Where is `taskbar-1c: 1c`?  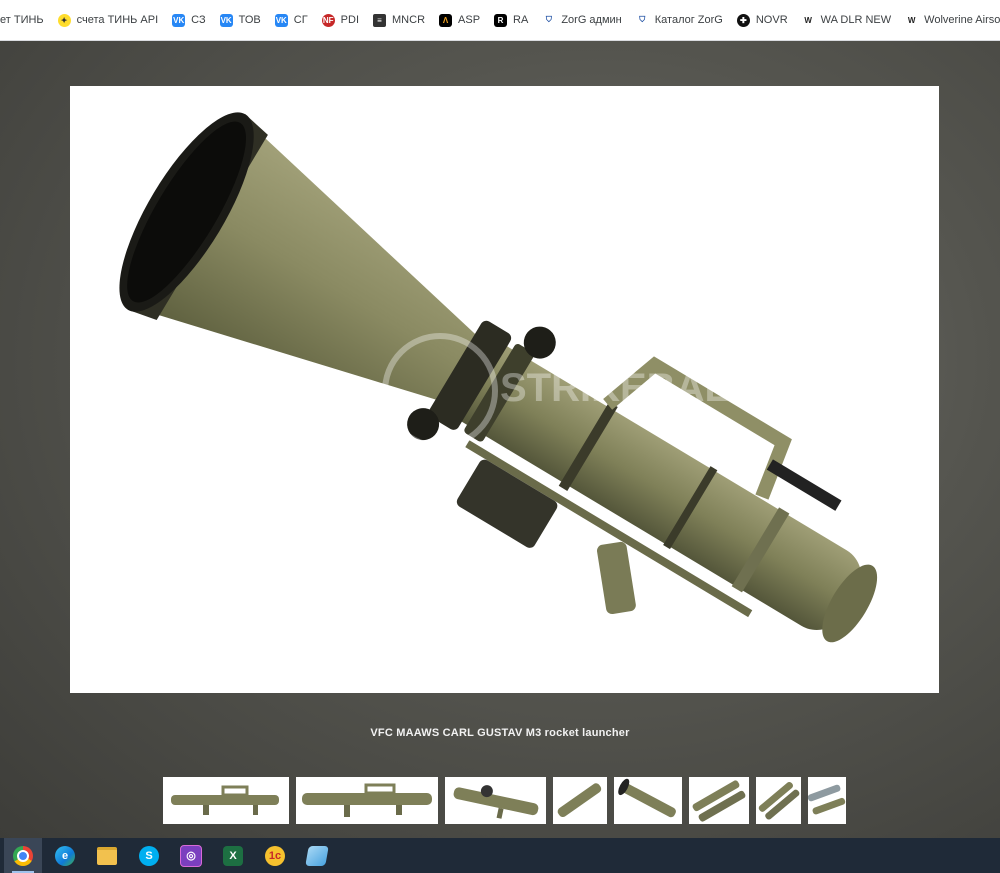
taskbar-1c: 1c is located at coordinates (275, 855).